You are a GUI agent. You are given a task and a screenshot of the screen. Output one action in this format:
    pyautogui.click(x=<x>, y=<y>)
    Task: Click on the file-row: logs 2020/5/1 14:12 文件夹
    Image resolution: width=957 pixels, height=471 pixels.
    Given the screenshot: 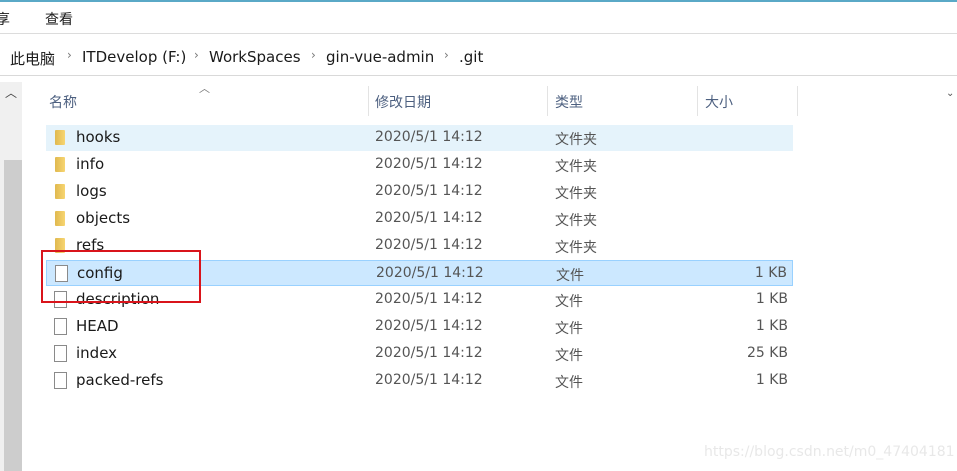 What is the action you would take?
    pyautogui.click(x=419, y=192)
    